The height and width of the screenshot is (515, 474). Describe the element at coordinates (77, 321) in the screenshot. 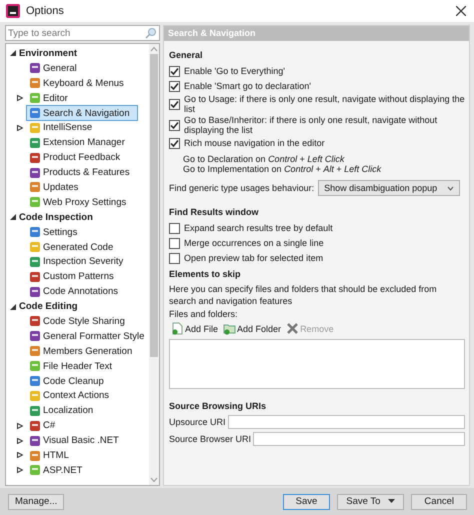

I see `tree-item: Code Style Sharing` at that location.